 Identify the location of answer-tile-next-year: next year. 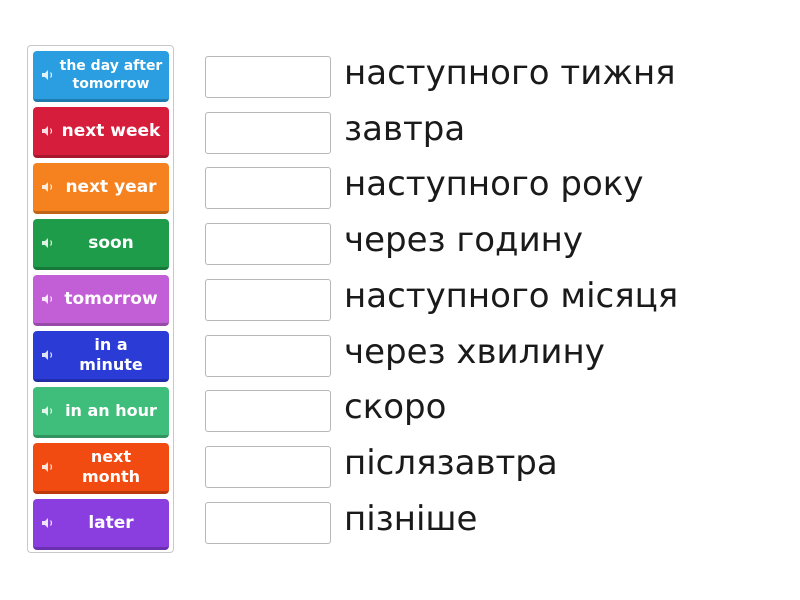
(101, 188).